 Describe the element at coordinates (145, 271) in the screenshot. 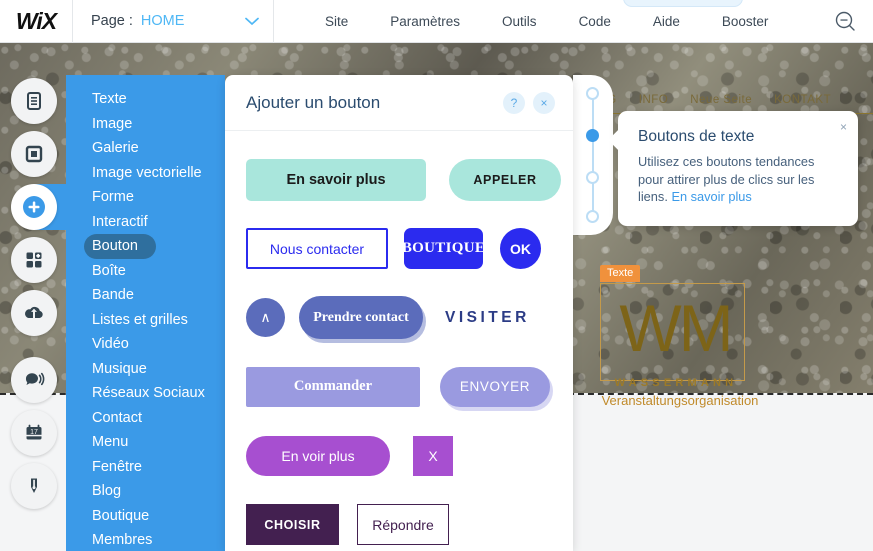

I see `category-item-bo-te: Boîte` at that location.